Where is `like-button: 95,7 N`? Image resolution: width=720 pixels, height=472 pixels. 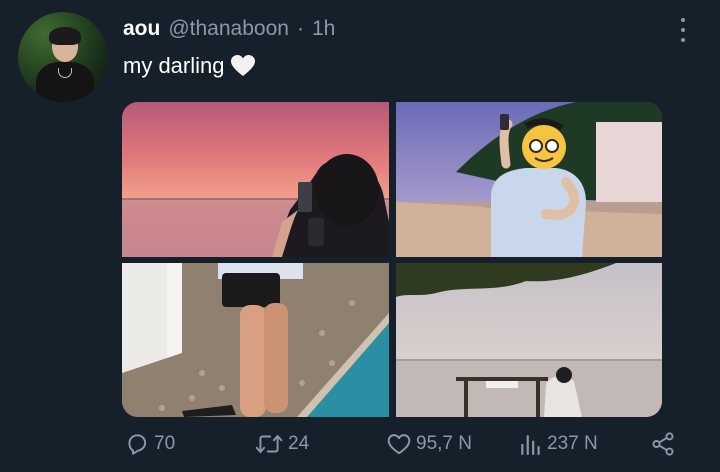
like-button: 95,7 N is located at coordinates (429, 444).